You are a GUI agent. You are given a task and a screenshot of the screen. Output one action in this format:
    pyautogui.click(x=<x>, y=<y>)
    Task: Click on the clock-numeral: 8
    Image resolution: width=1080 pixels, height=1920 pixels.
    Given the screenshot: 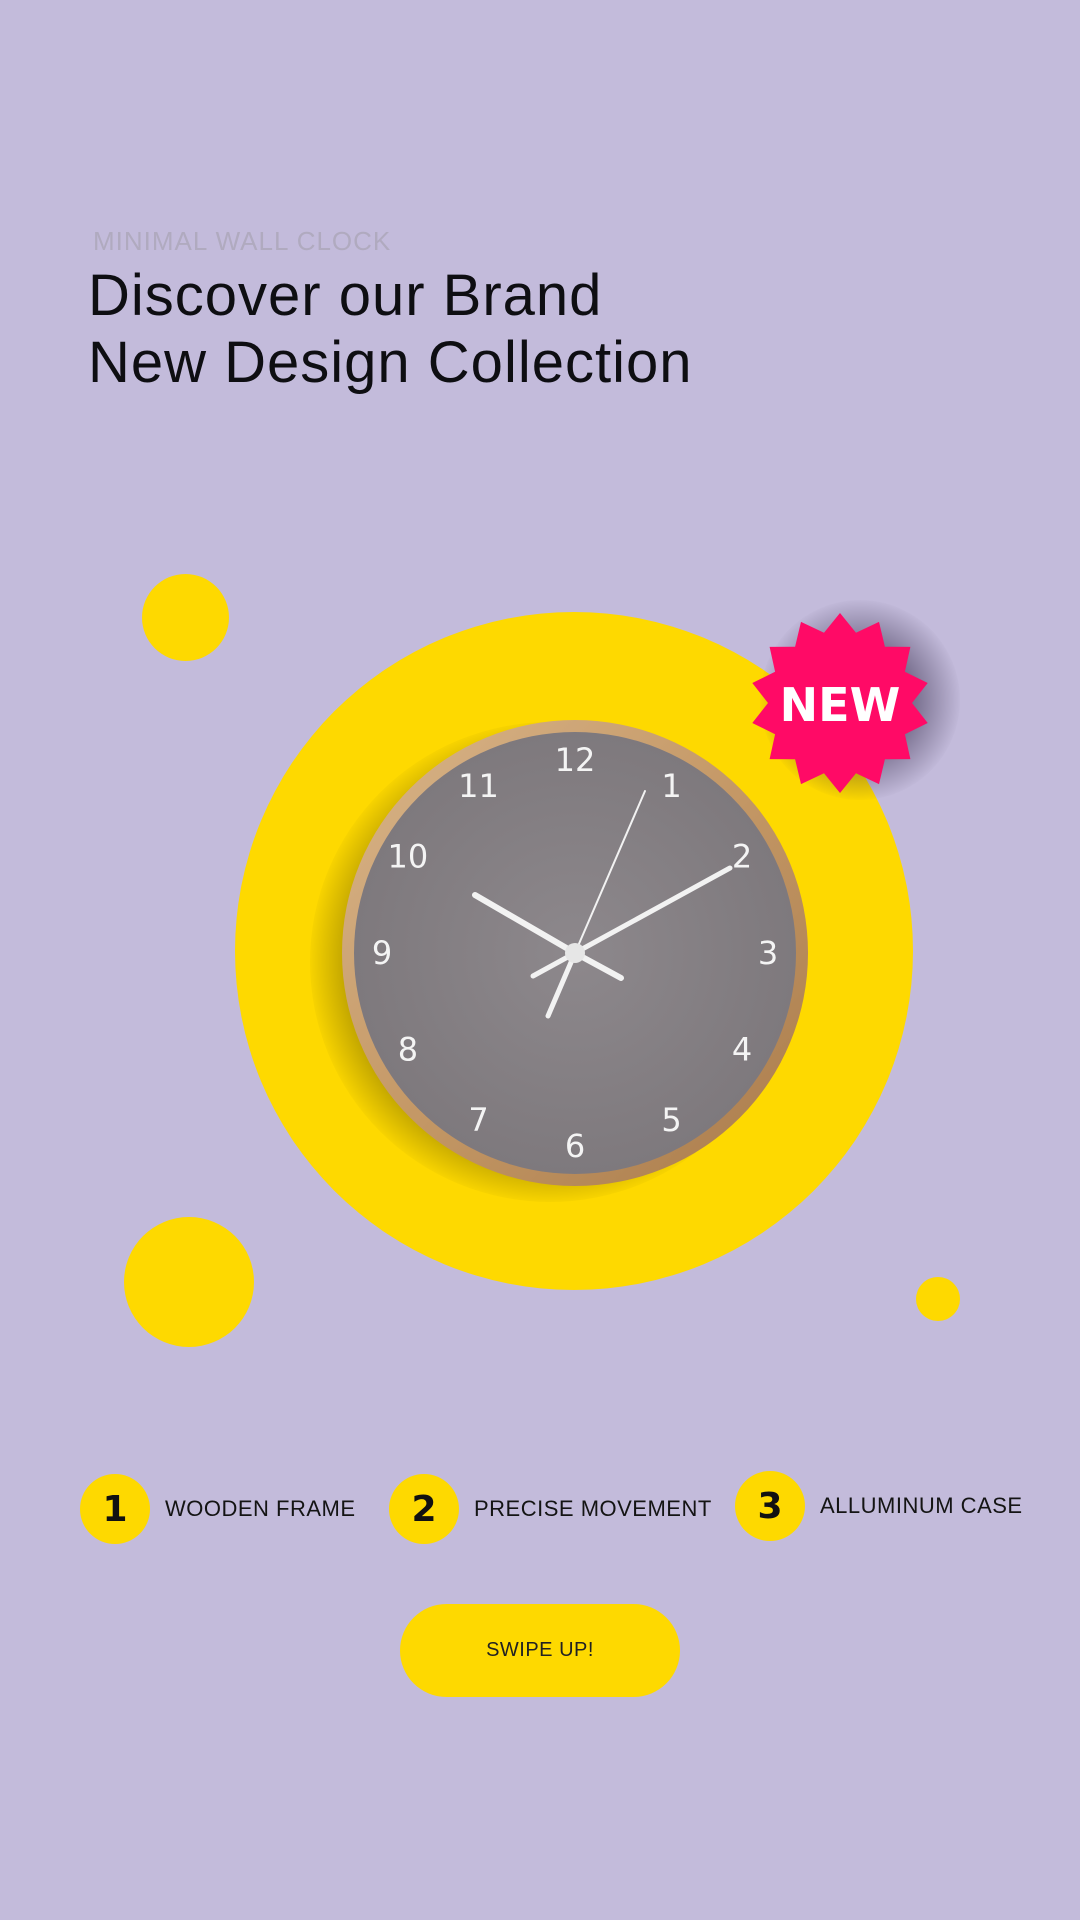 What is the action you would take?
    pyautogui.click(x=408, y=1050)
    